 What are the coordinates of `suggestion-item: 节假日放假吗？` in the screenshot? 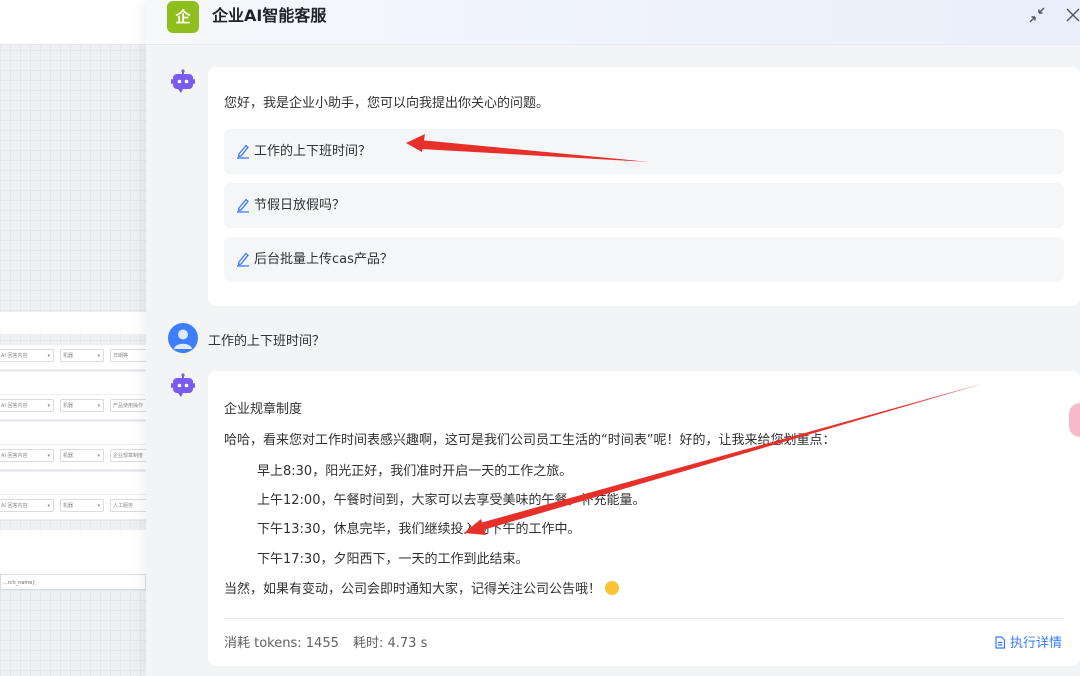 It's located at (644, 205).